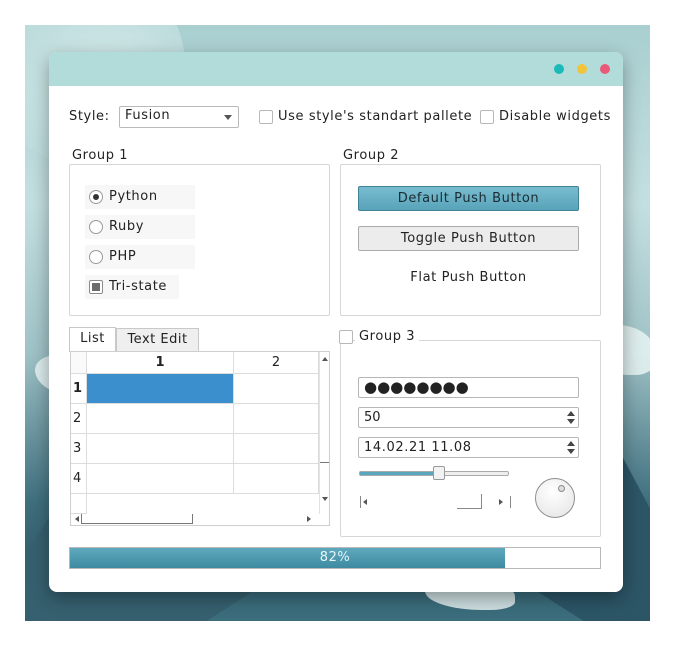  Describe the element at coordinates (468, 278) in the screenshot. I see `flat-push-button: Flat Push Button` at that location.